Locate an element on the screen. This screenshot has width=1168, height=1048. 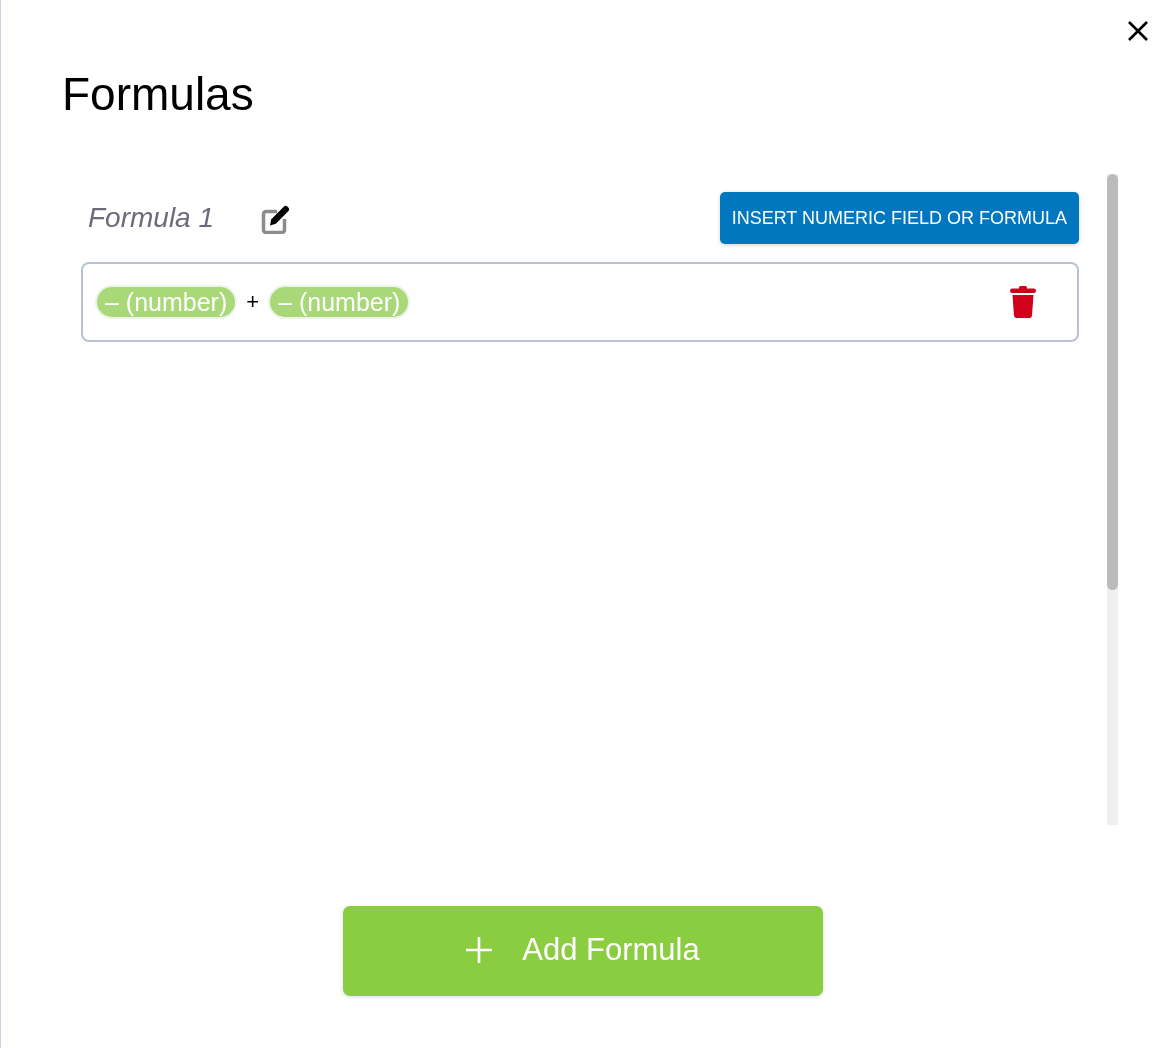
scrollbar-thumb is located at coordinates (1112, 382).